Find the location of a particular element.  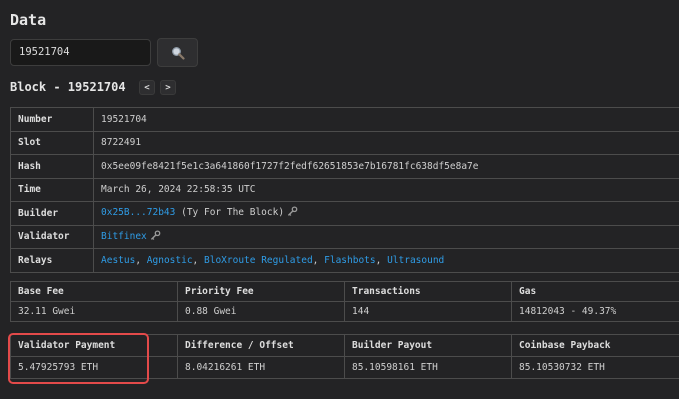

page-title: Data is located at coordinates (28, 20).